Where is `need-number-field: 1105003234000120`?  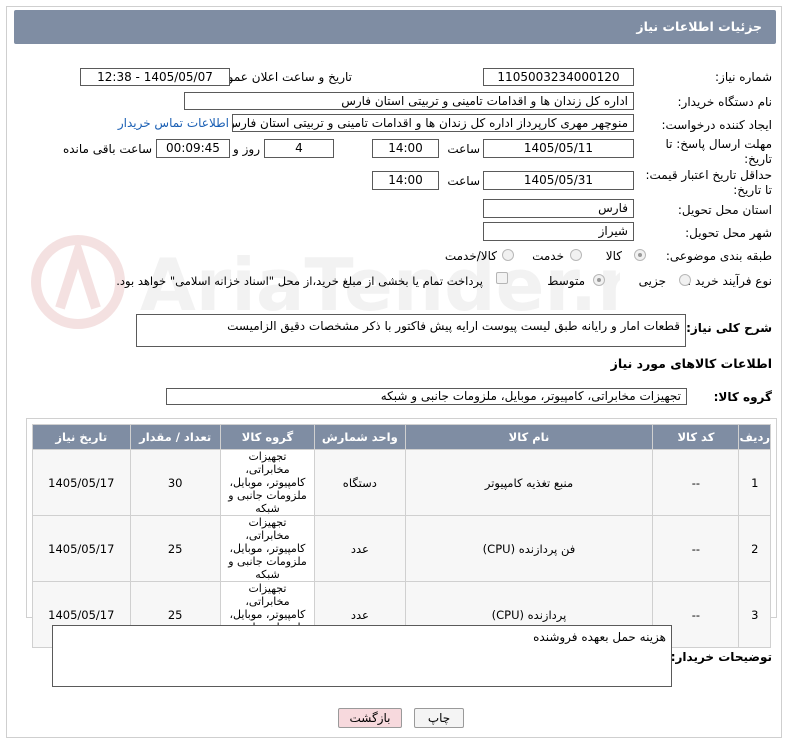
need-number-field: 1105003234000120 is located at coordinates (558, 77).